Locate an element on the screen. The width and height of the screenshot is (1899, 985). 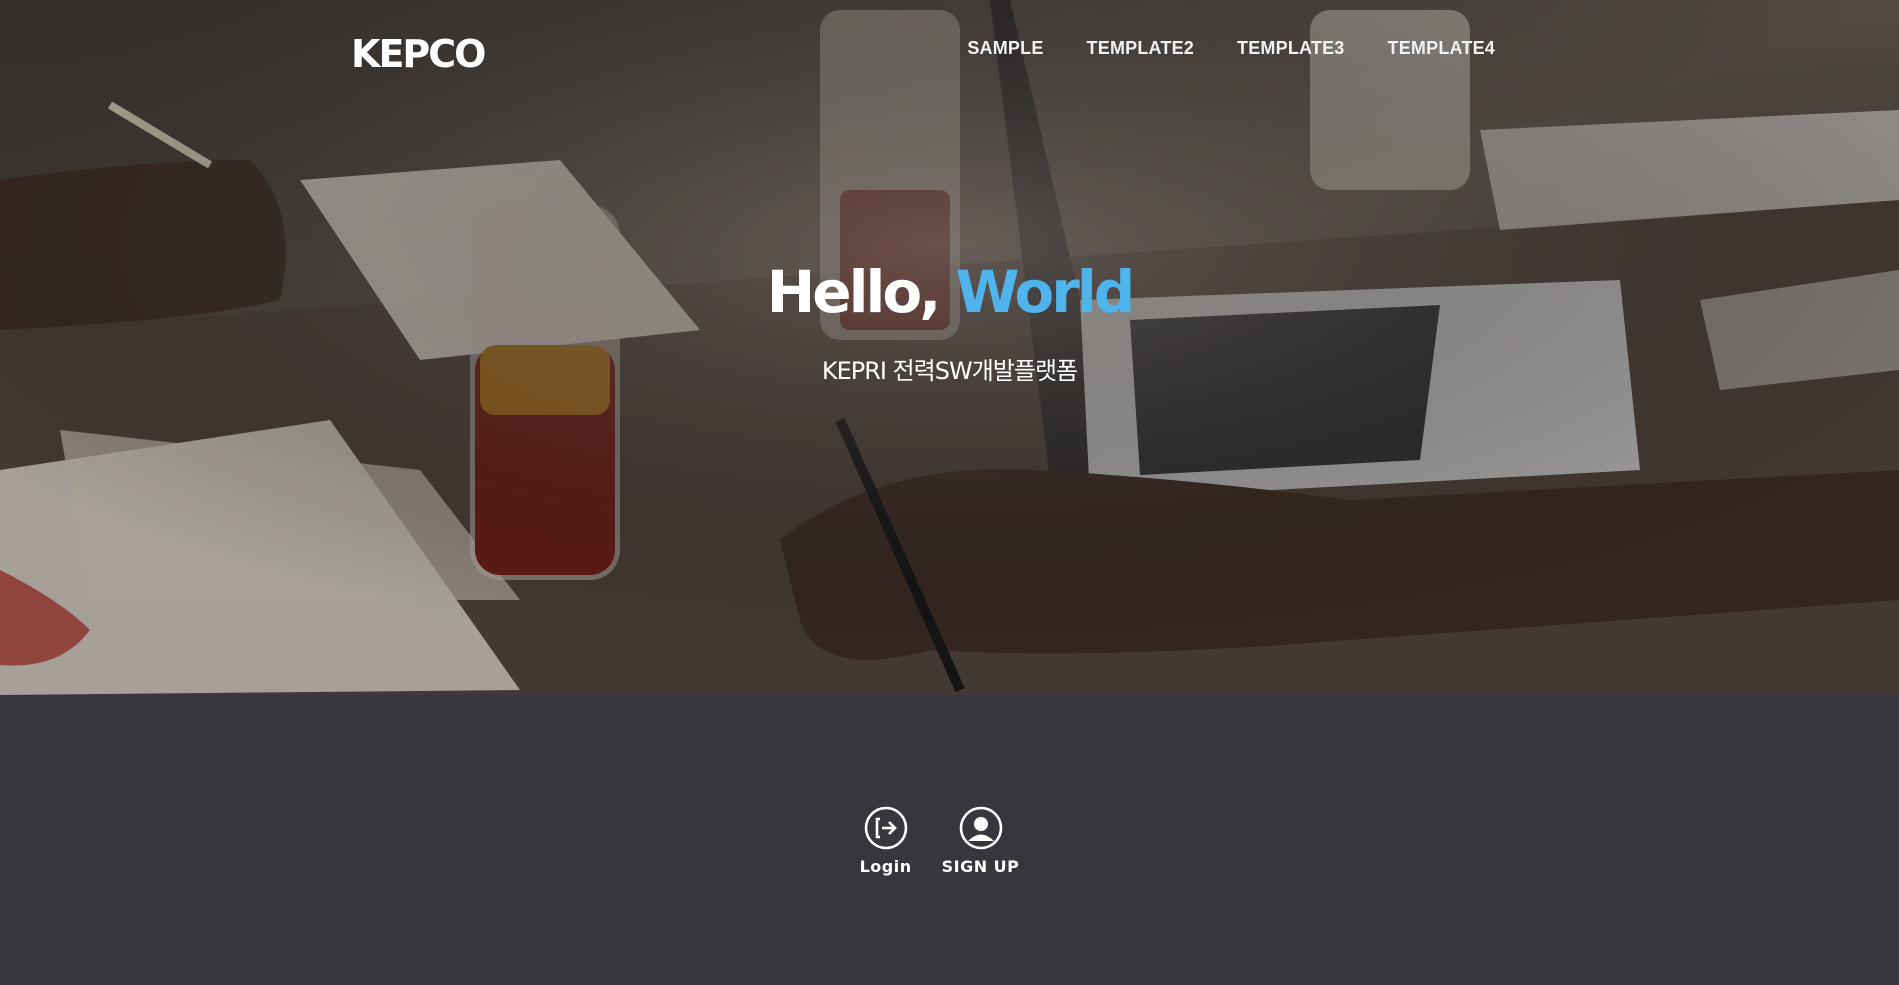
kepco-logo: KEPCO is located at coordinates (427, 54).